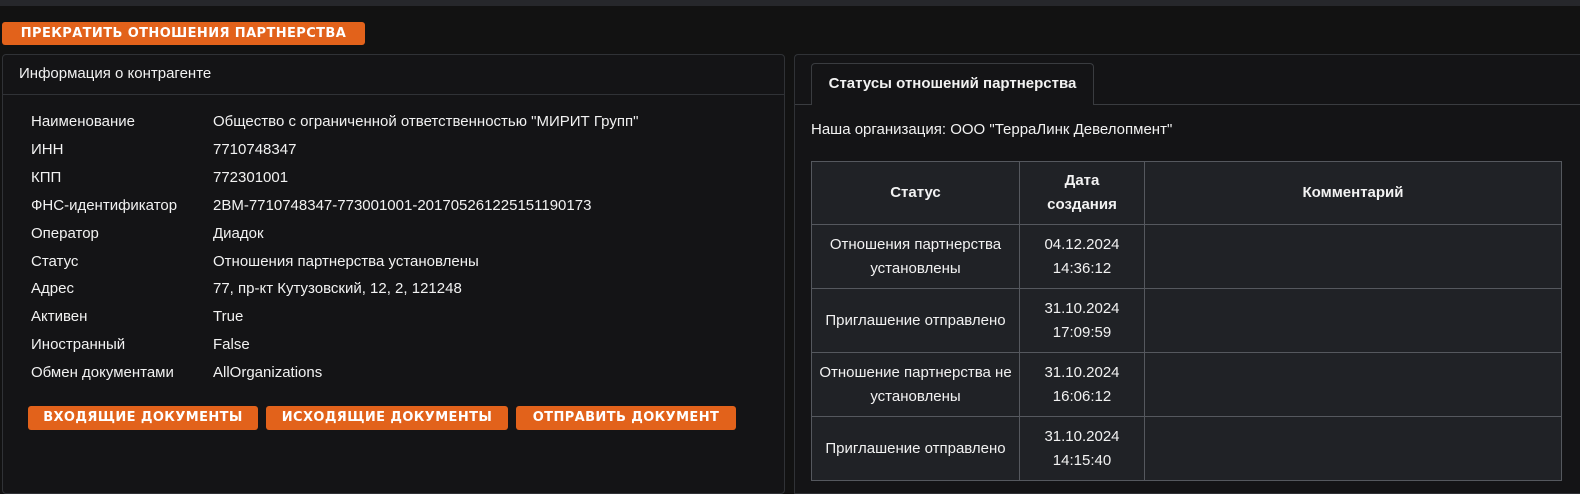 The image size is (1580, 494). I want to click on date-cell: 31.10.2024 16:06:12, so click(1082, 384).